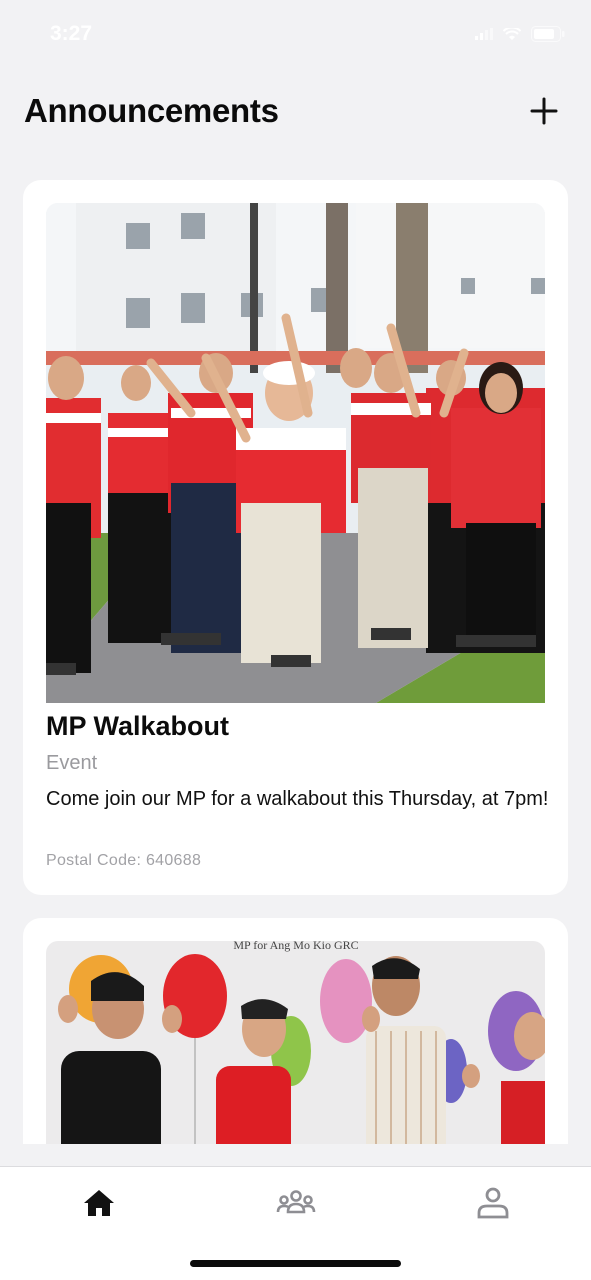  What do you see at coordinates (72, 763) in the screenshot?
I see `announcement-category: Event` at bounding box center [72, 763].